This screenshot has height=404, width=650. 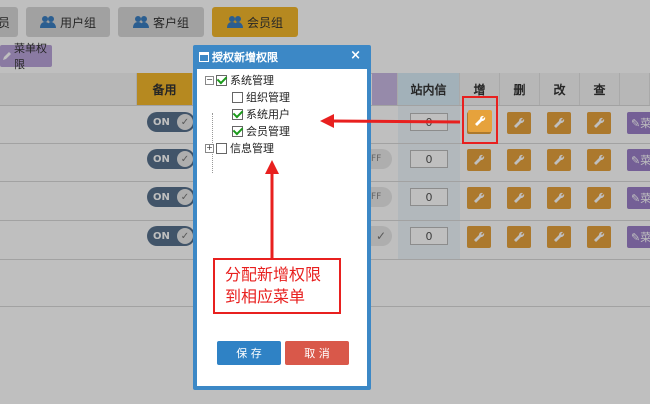 I want to click on wrench-icon, so click(x=480, y=120).